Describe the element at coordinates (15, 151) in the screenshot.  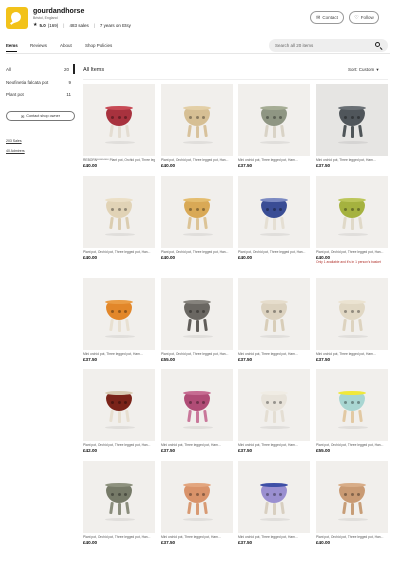
I see `admirers-link: 40 Admirers` at that location.